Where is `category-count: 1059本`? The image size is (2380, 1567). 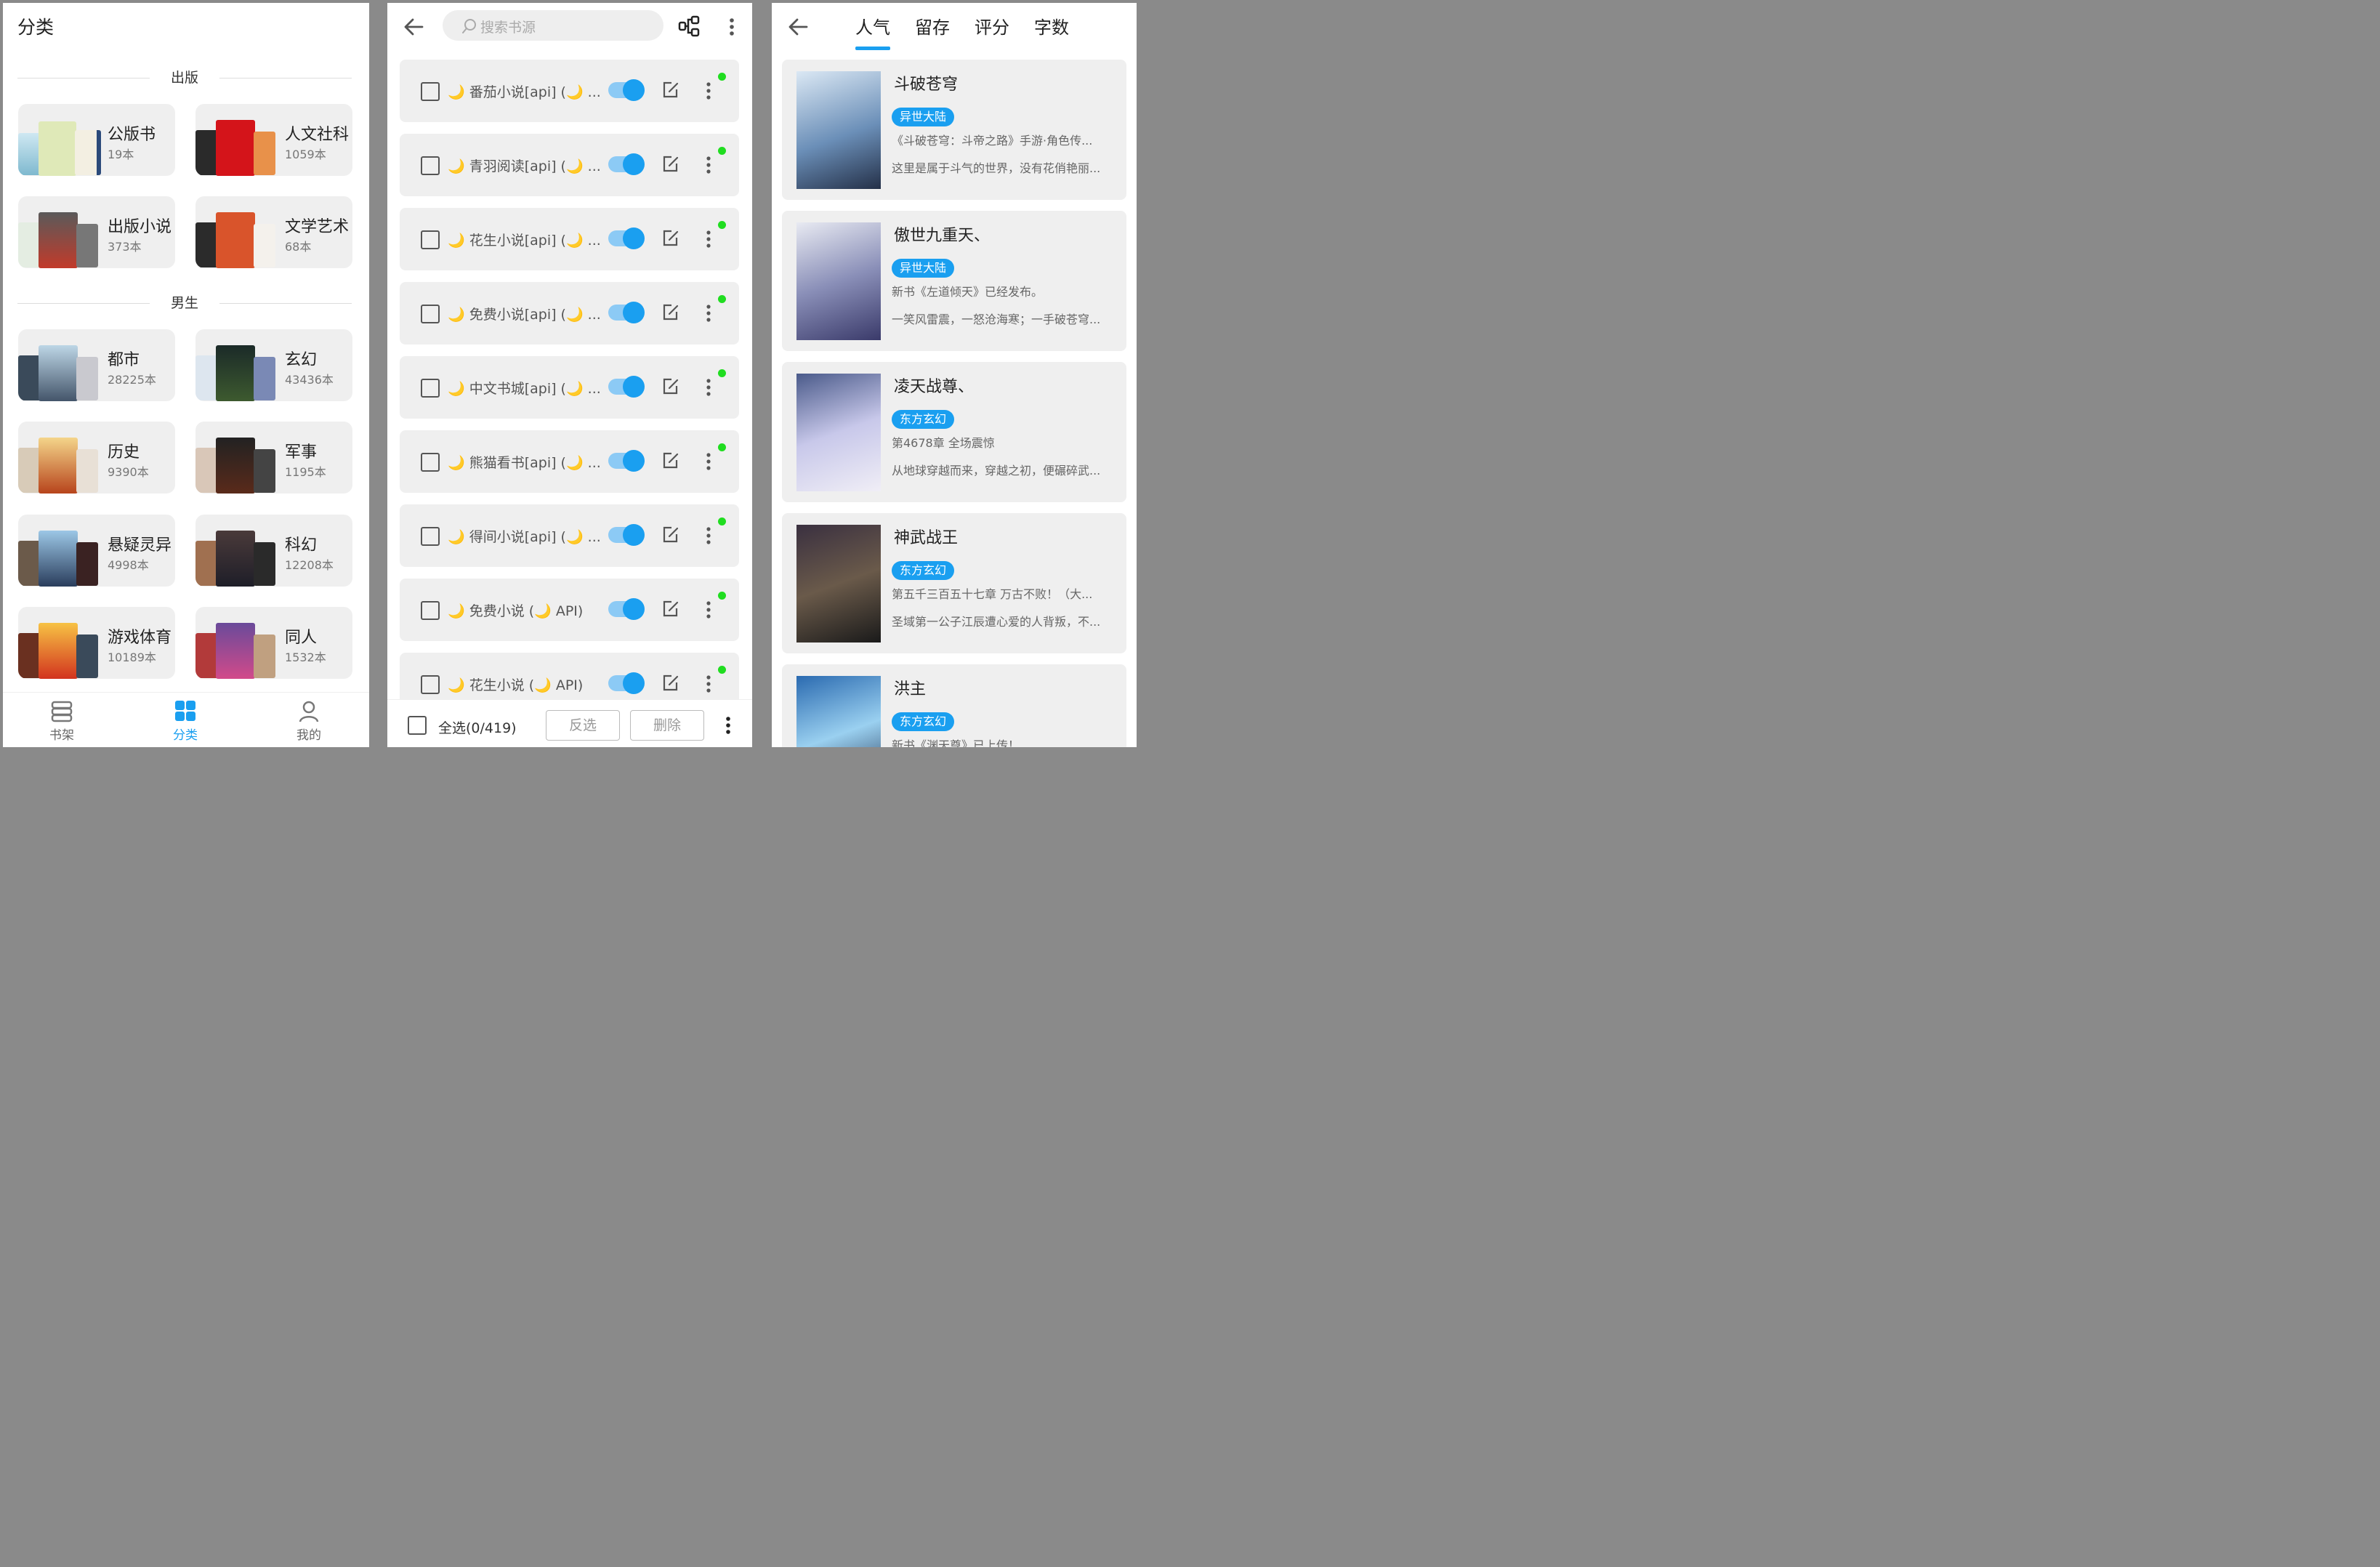
category-count: 1059本 is located at coordinates (305, 154).